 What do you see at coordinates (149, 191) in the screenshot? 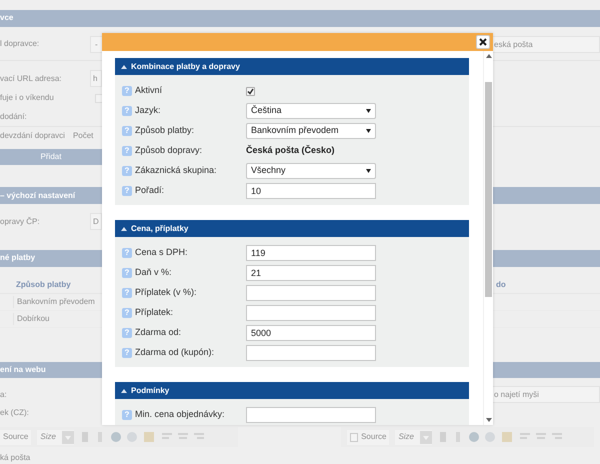
I see `field-label: Pořadí:` at bounding box center [149, 191].